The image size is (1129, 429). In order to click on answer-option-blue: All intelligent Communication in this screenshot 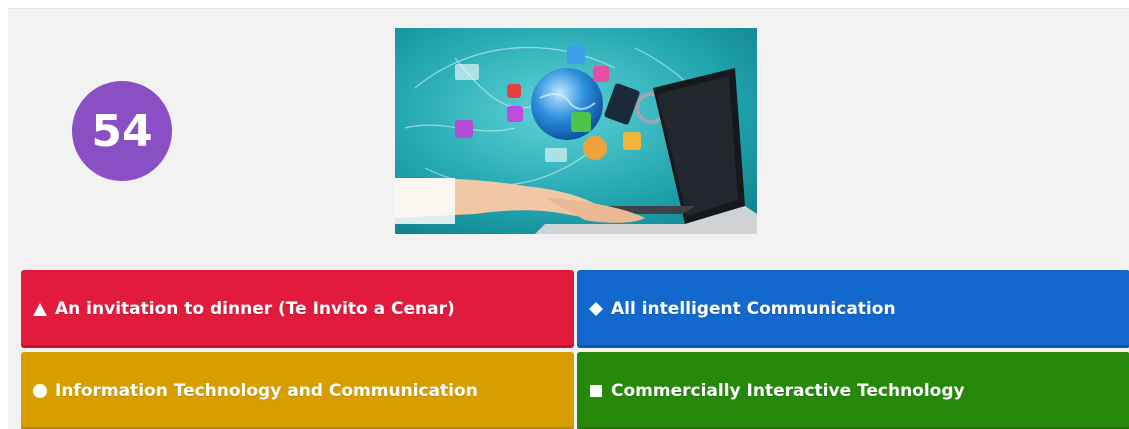, I will do `click(853, 309)`.